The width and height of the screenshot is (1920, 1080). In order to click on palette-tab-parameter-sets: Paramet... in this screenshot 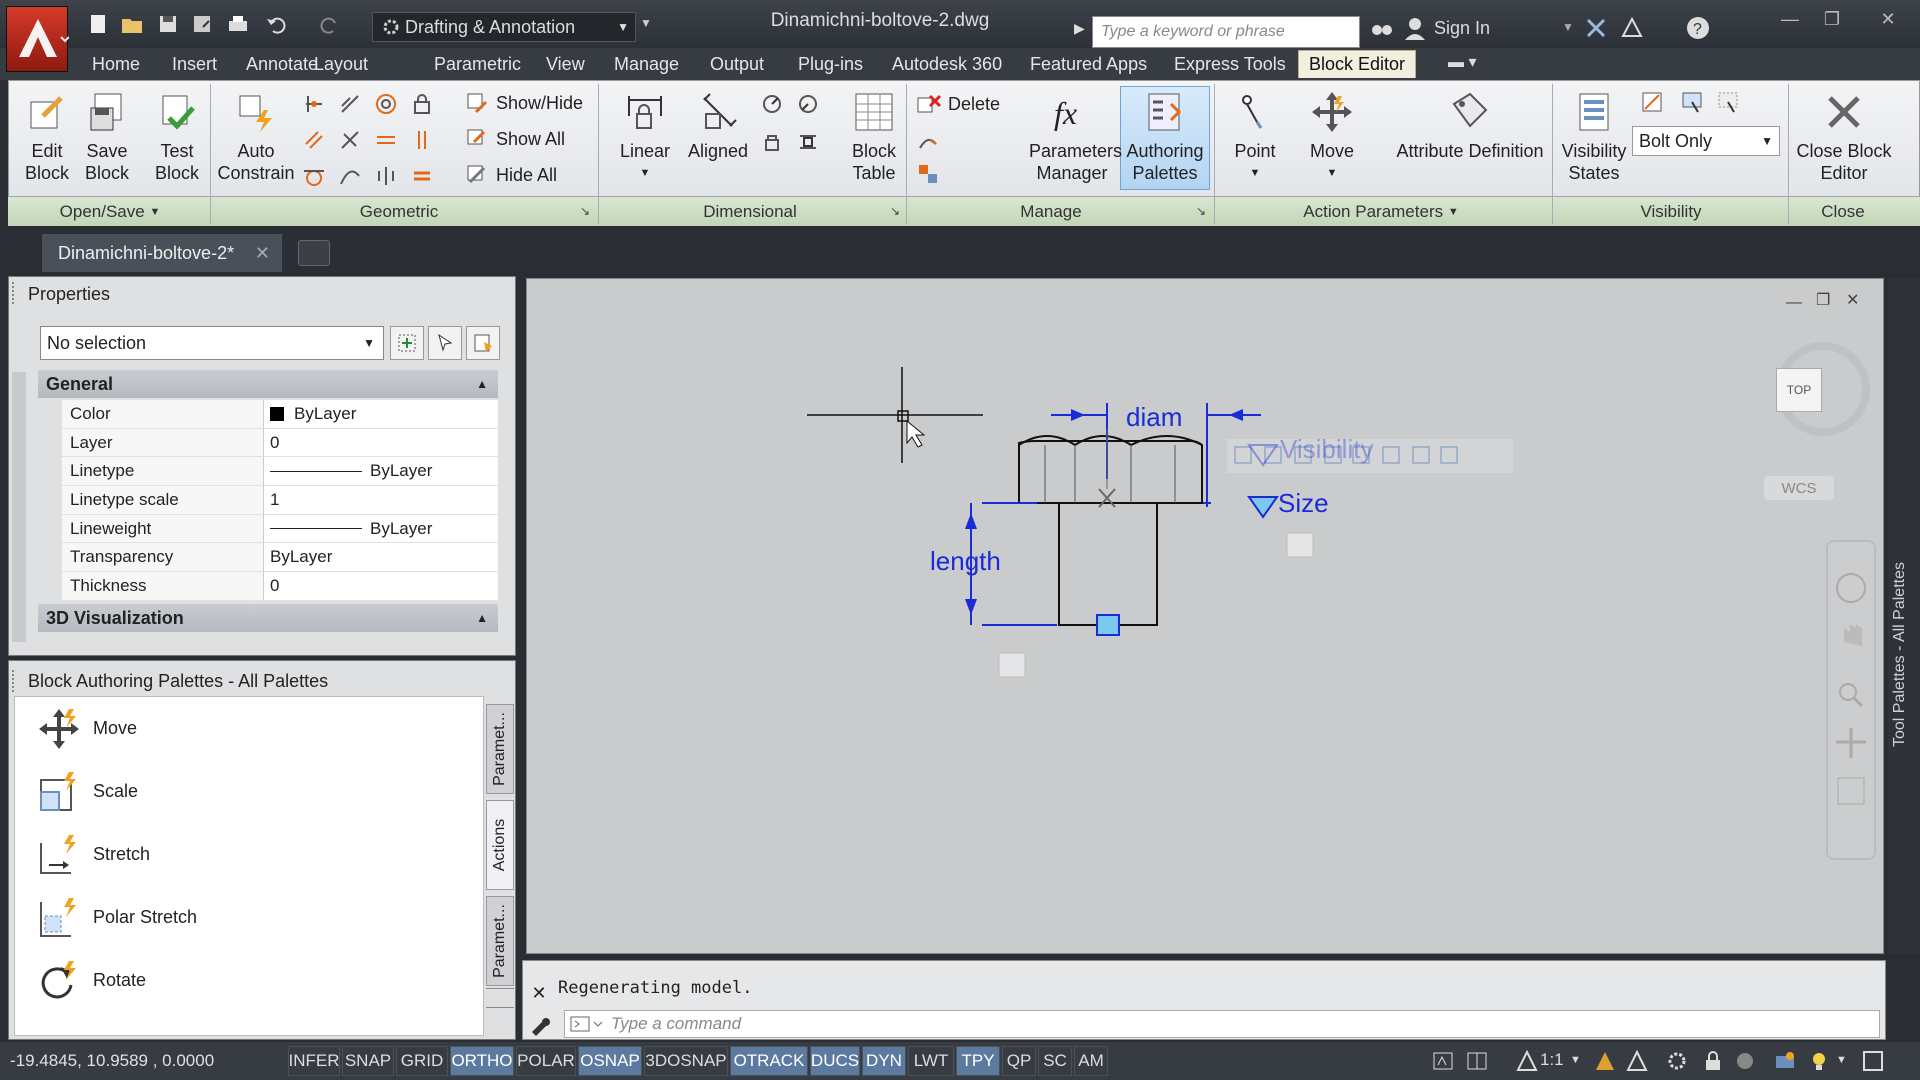, I will do `click(500, 941)`.